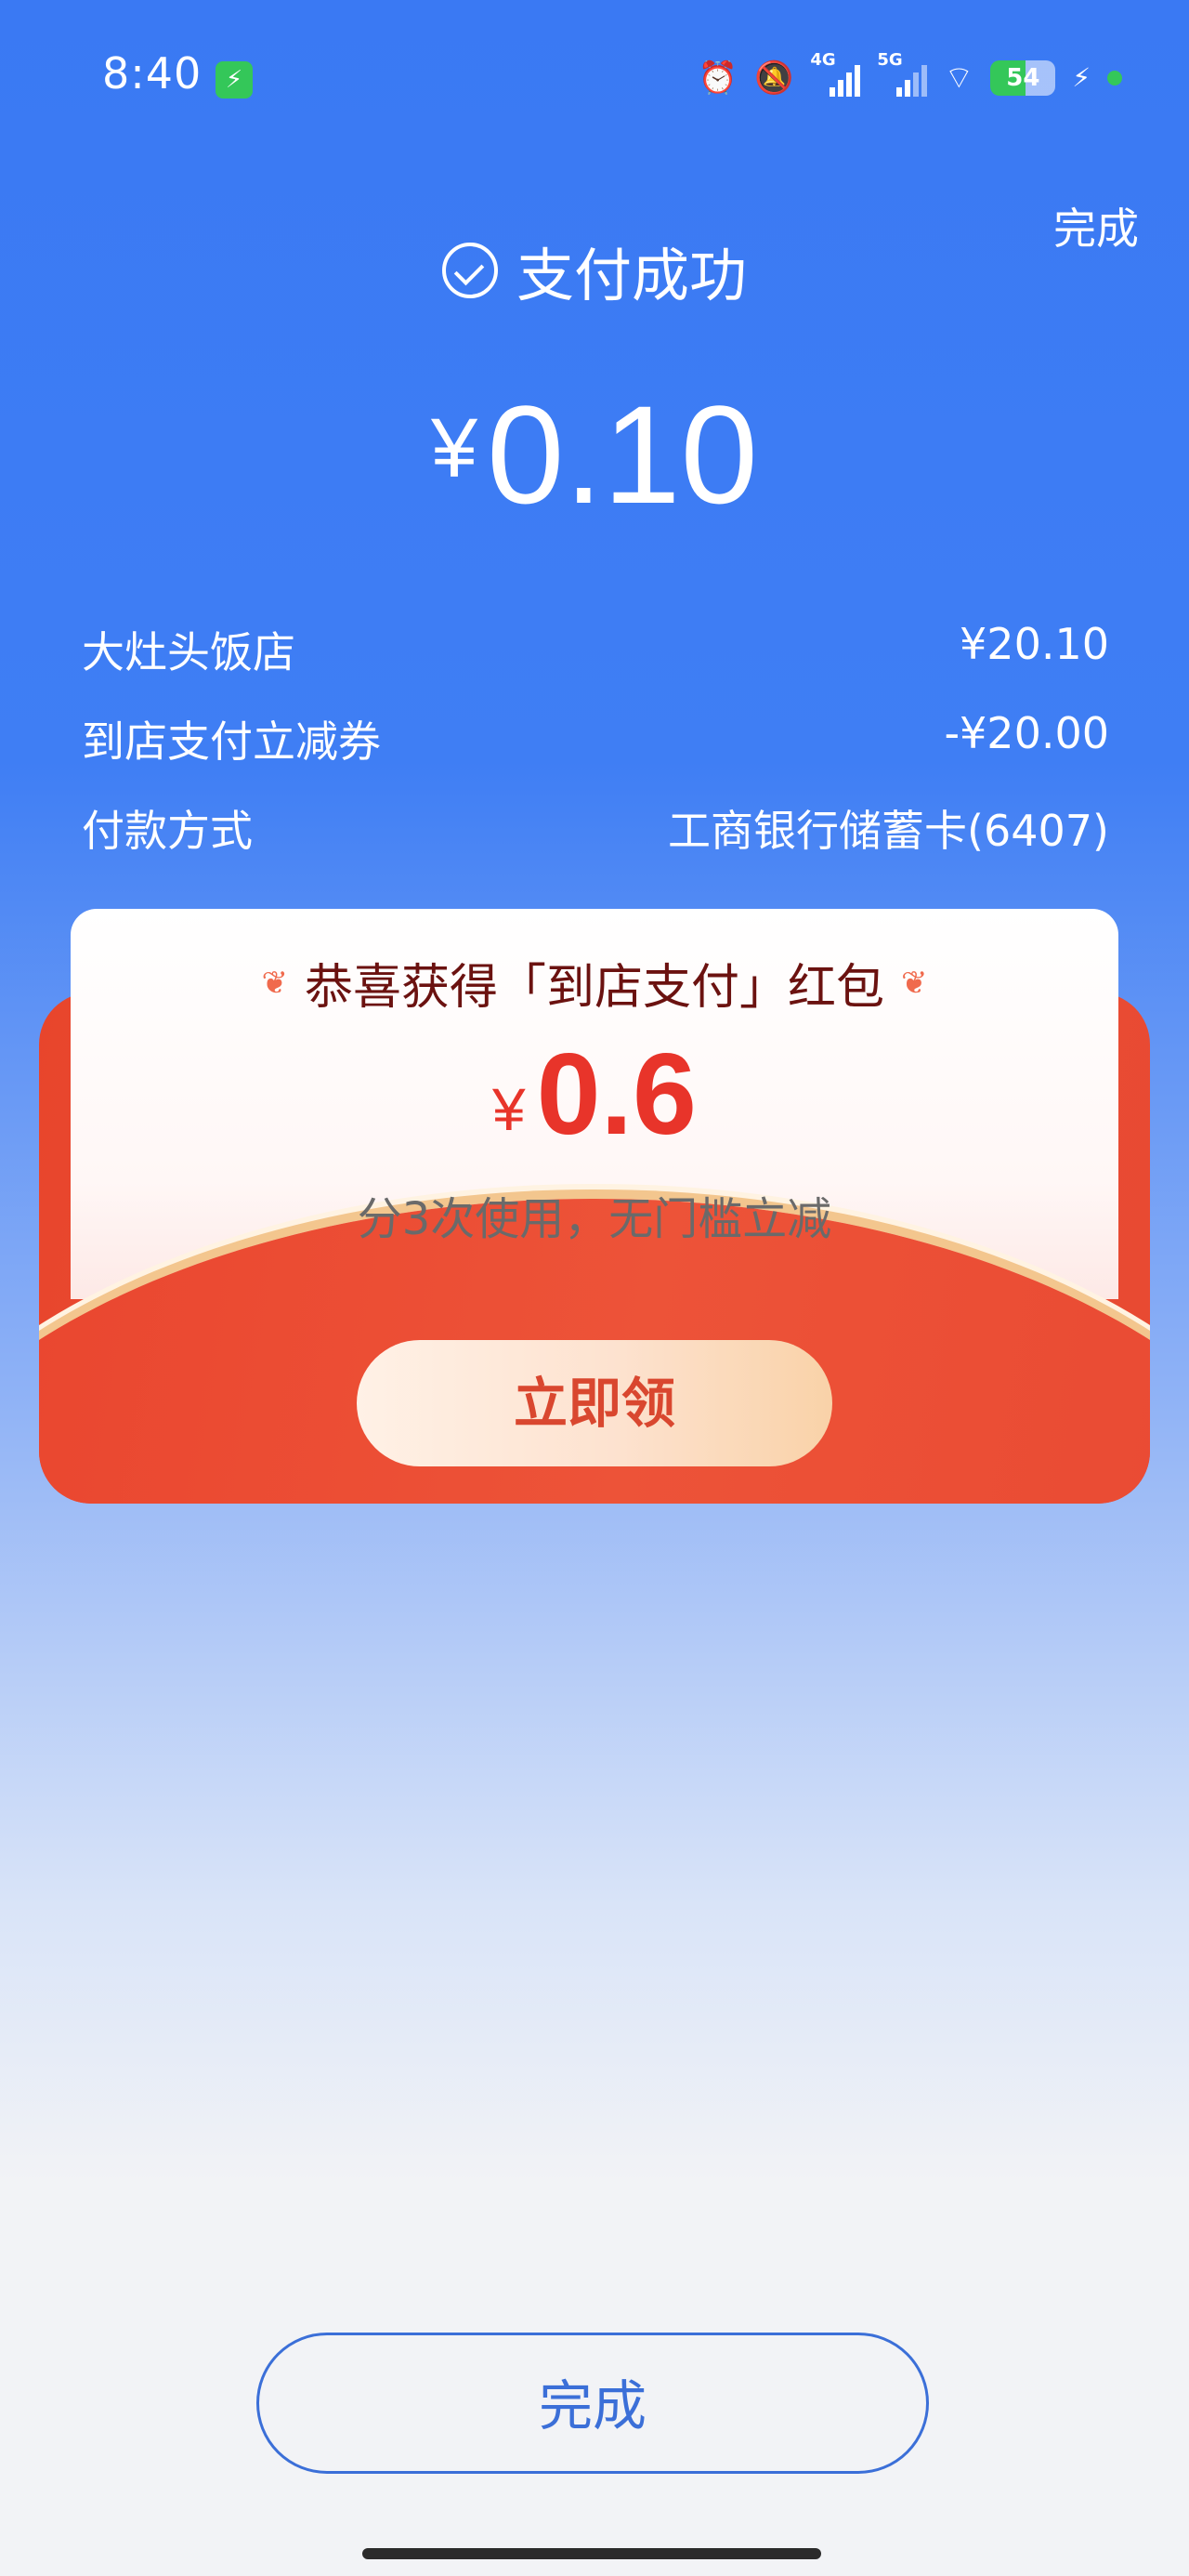 The width and height of the screenshot is (1189, 2576). I want to click on privacy-indicator-dot, so click(1115, 78).